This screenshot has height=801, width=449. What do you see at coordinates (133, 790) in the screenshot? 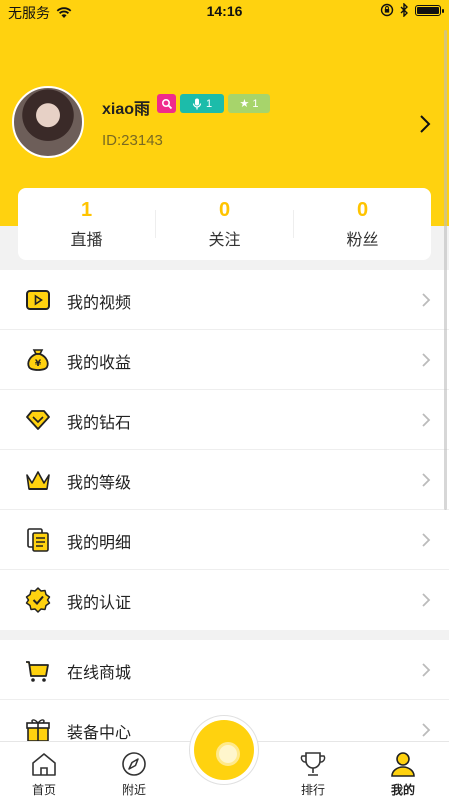
I see `tab-label: 附近` at bounding box center [133, 790].